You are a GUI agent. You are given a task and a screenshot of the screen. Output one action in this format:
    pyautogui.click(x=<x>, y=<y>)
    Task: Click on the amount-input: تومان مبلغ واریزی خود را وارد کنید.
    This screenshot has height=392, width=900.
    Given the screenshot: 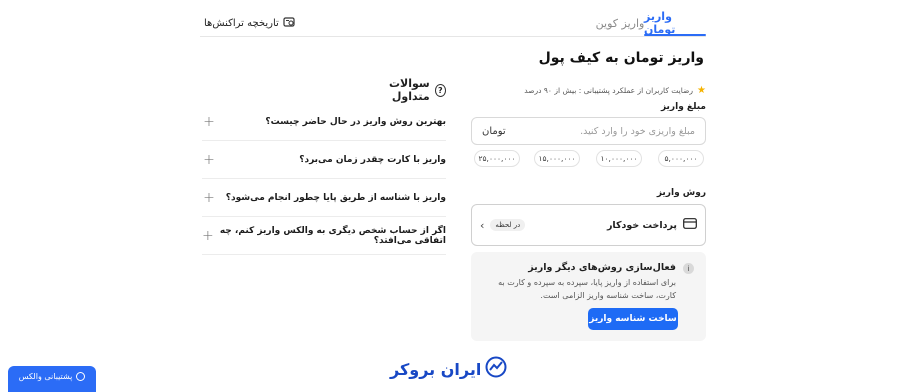 What is the action you would take?
    pyautogui.click(x=588, y=131)
    